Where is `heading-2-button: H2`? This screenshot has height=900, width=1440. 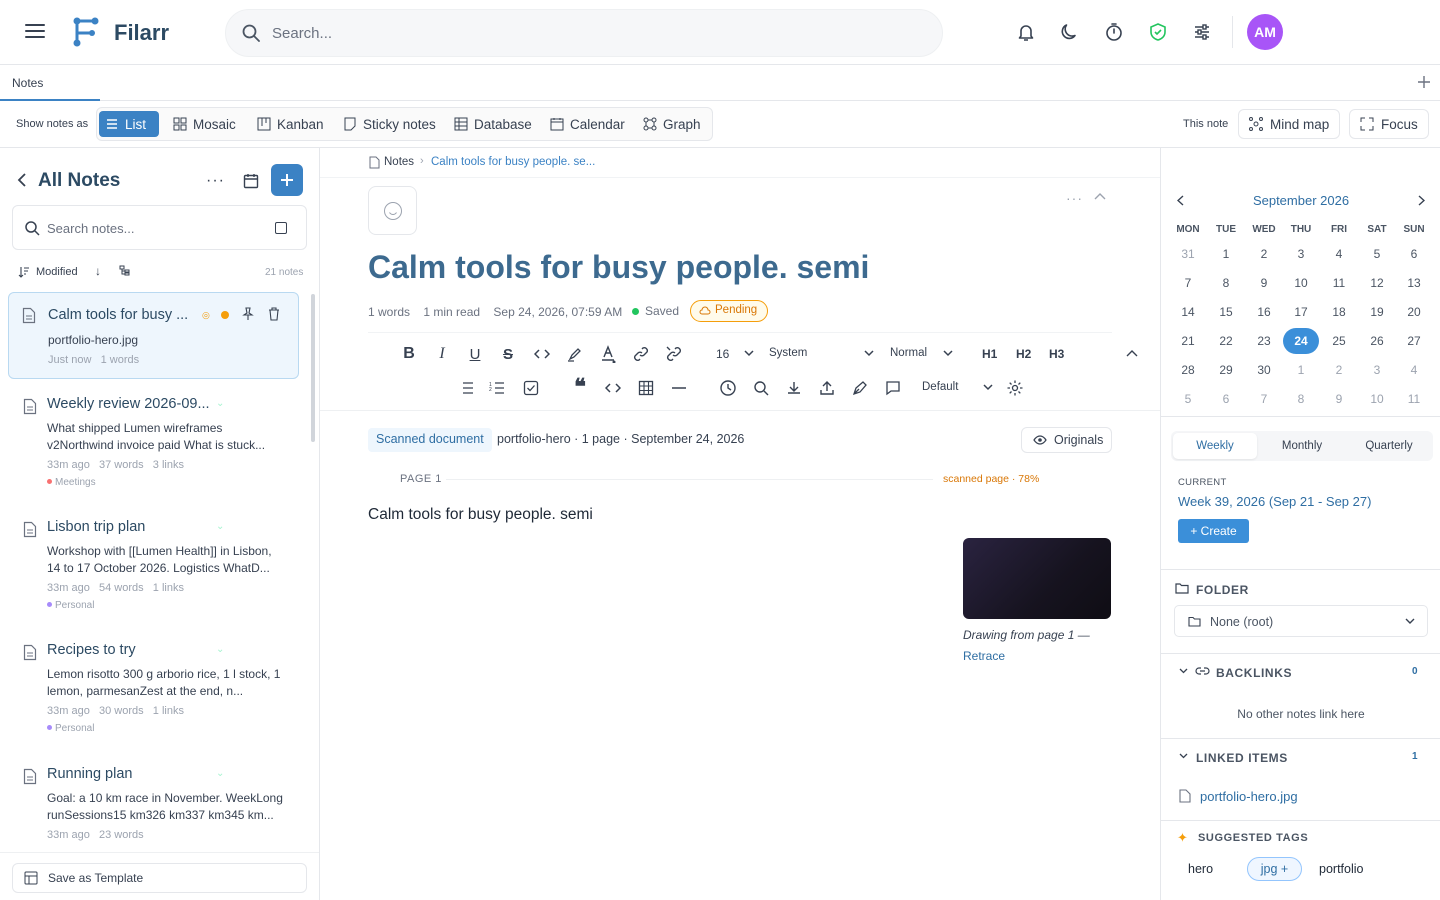 heading-2-button: H2 is located at coordinates (1023, 354).